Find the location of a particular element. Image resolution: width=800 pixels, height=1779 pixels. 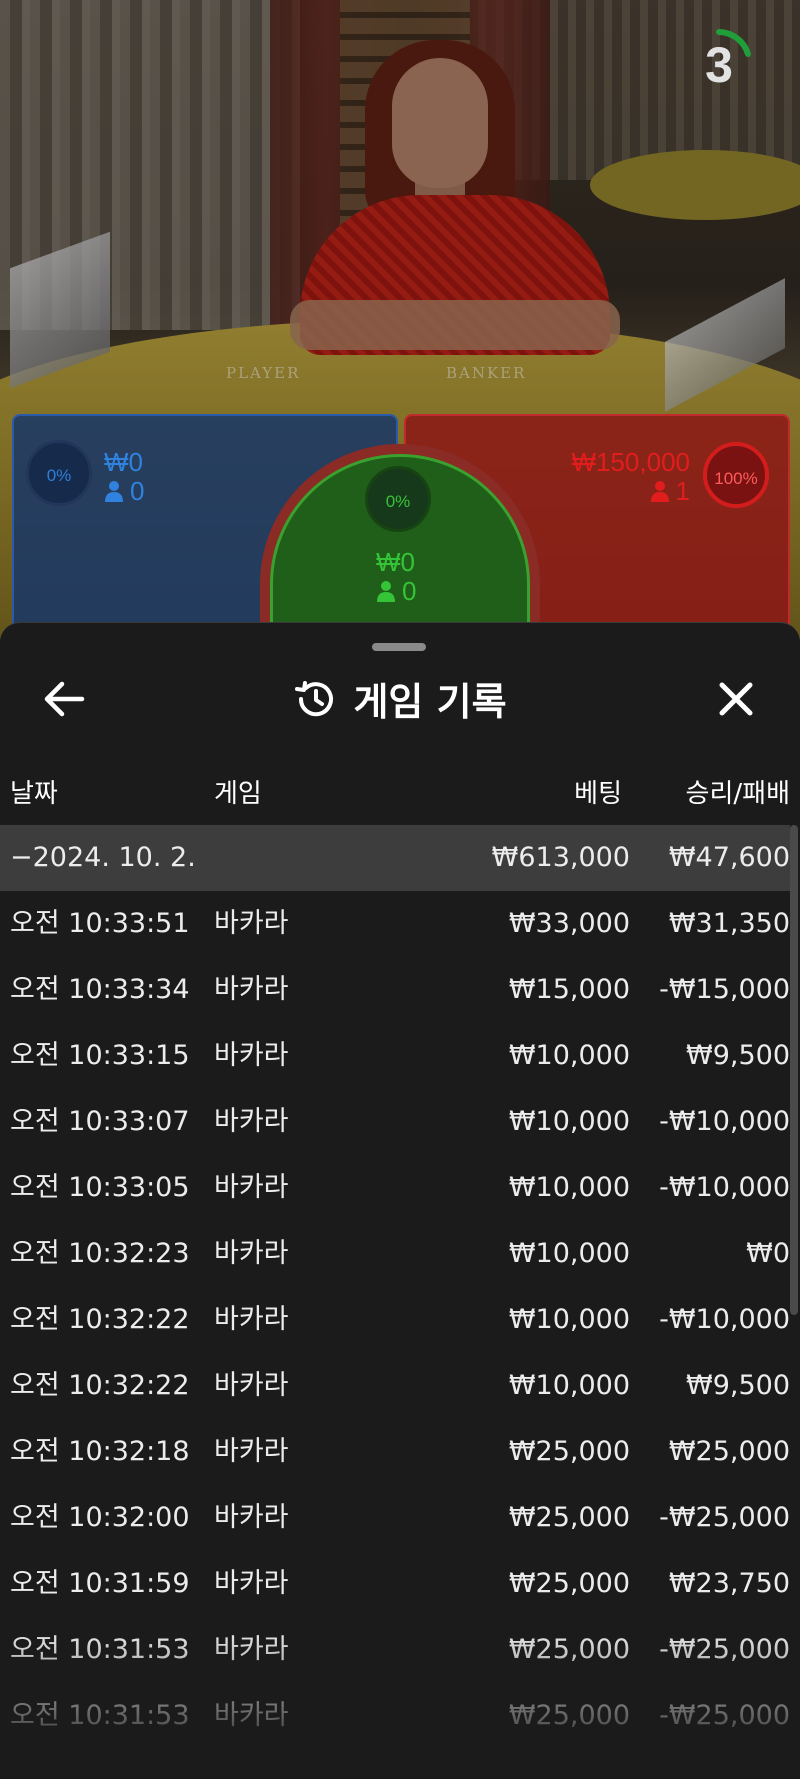

history-row: 오전 10:32:22 바카라 ₩10,000 ₩9,500 is located at coordinates (395, 1386).